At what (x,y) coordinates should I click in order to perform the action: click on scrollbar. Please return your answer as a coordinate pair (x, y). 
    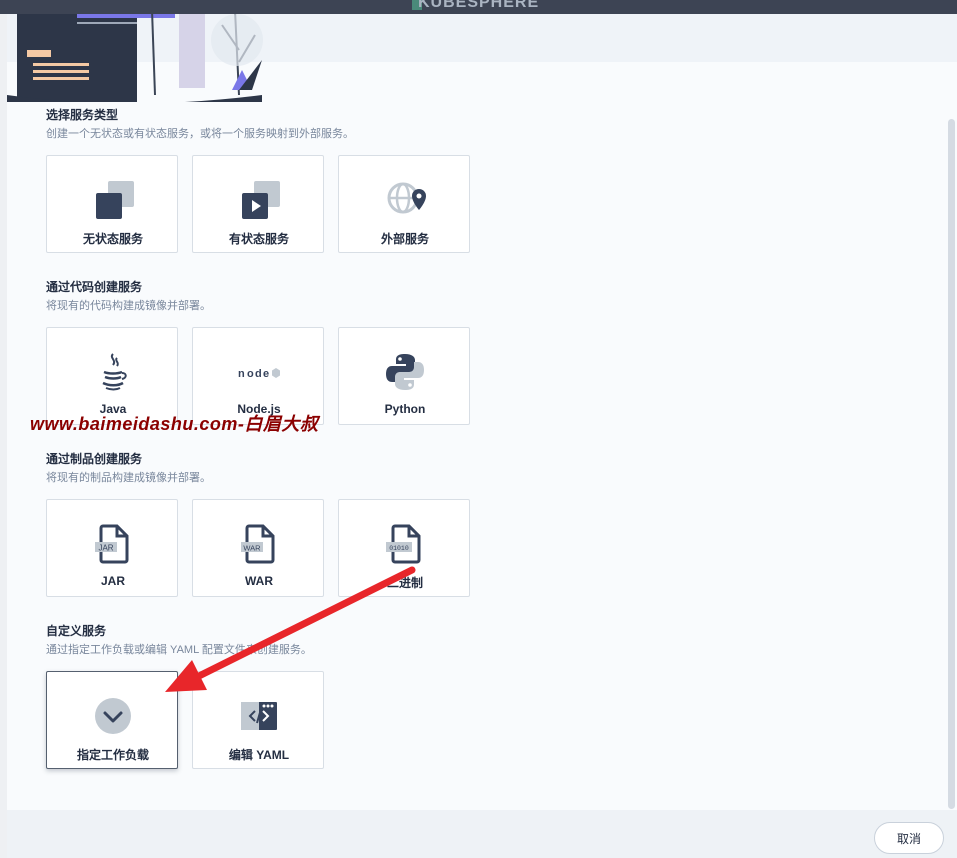
    Looking at the image, I should click on (951, 464).